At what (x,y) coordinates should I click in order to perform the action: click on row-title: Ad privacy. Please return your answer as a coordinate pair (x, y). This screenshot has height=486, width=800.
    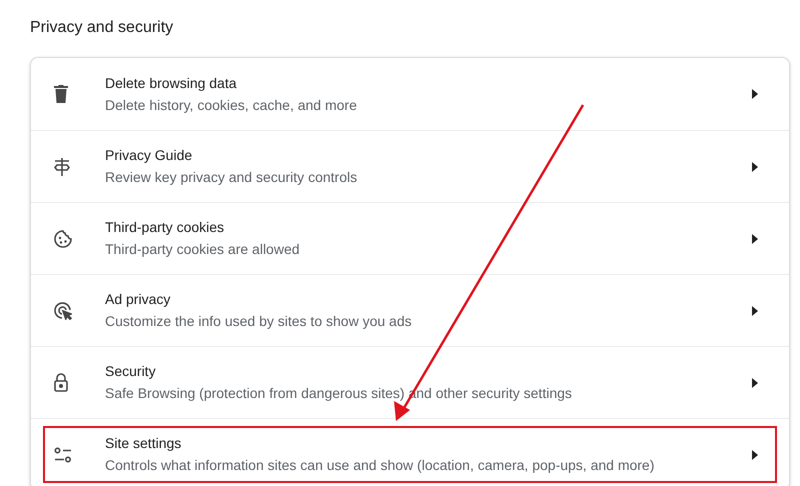
    Looking at the image, I should click on (138, 299).